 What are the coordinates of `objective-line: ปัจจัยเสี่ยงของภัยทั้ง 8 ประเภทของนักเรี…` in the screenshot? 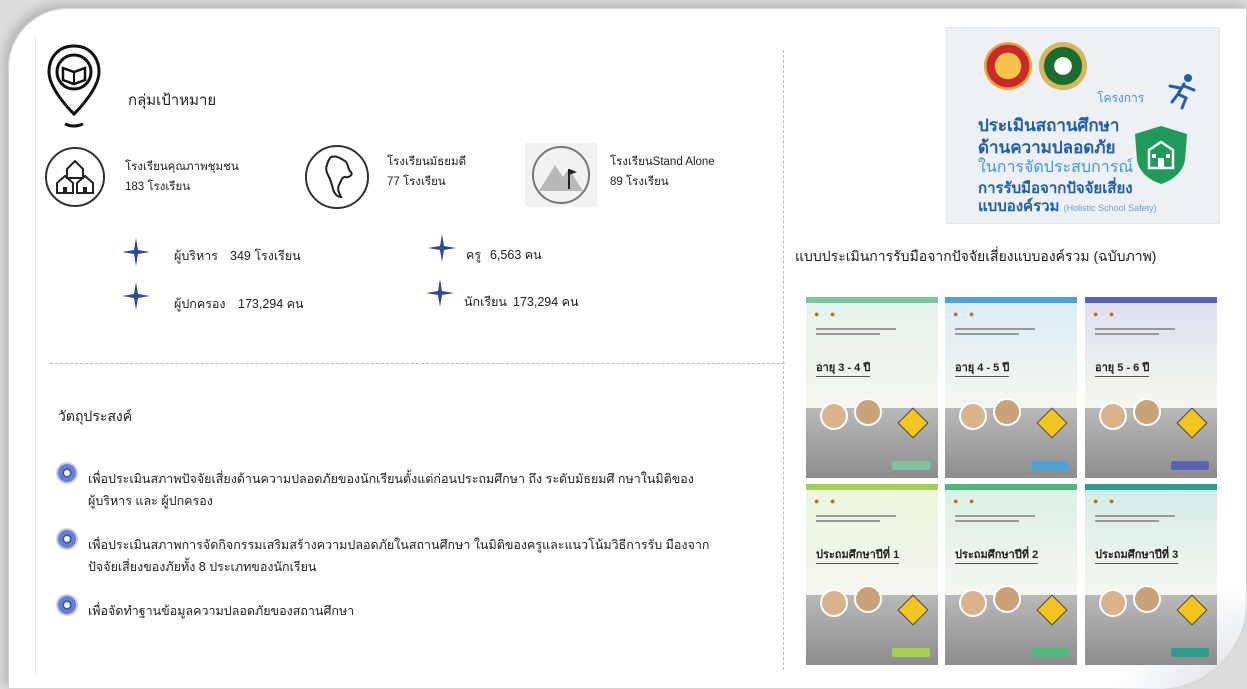 It's located at (202, 567).